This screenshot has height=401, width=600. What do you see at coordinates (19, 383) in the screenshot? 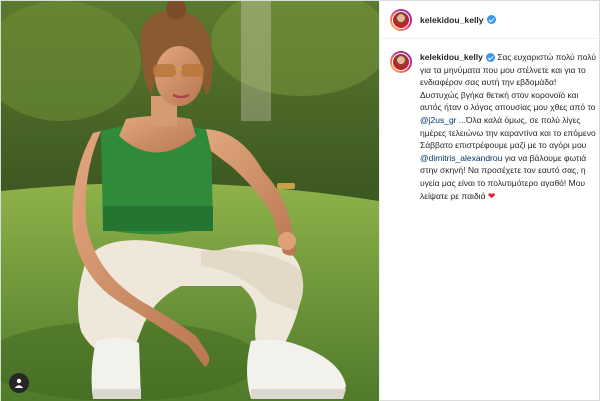
I see `user-tag-icon` at bounding box center [19, 383].